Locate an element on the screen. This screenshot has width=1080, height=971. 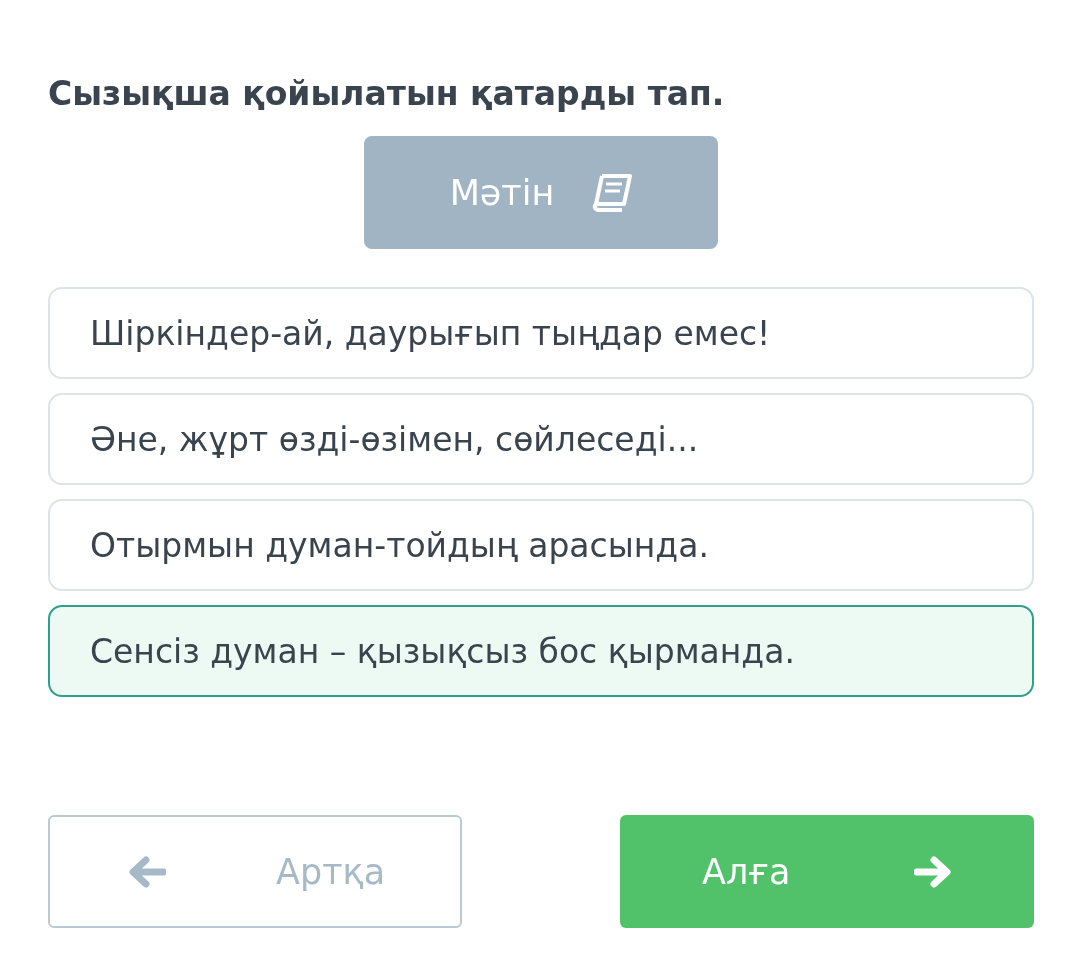
question-title: Сызықша қойылатын қатарды тап. is located at coordinates (387, 94).